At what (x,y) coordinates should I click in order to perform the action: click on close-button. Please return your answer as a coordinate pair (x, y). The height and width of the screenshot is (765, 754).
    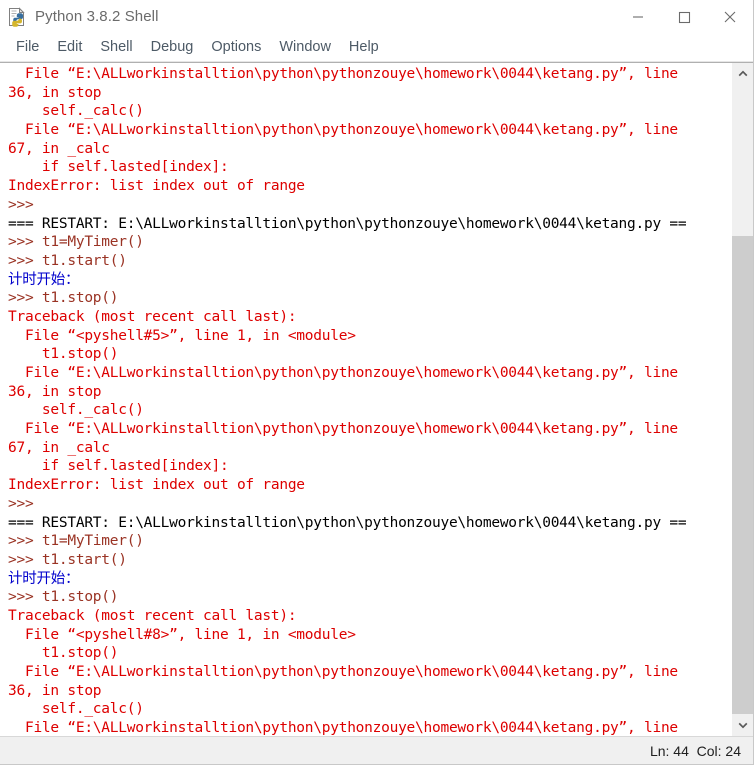
    Looking at the image, I should click on (730, 16).